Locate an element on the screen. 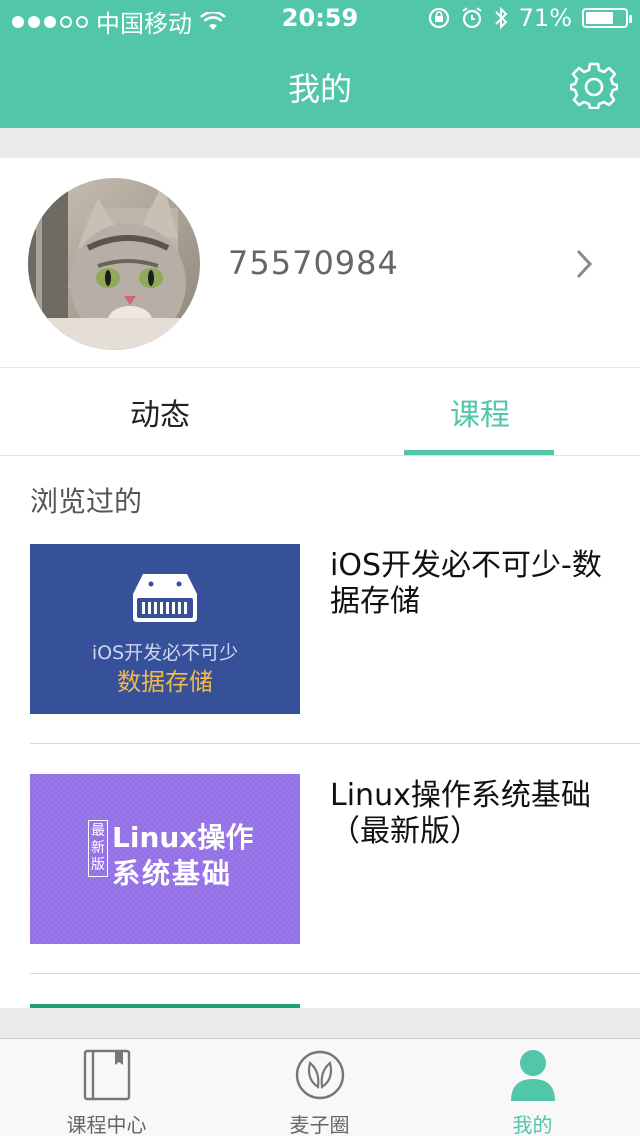 The image size is (640, 1136). course-thumbnail: iOS开发必不可少 数据存储 is located at coordinates (165, 629).